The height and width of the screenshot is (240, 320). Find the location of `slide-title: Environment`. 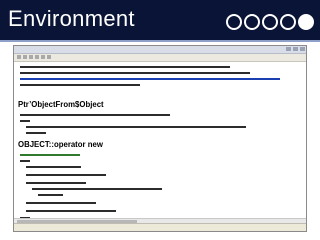

slide-title: Environment is located at coordinates (71, 18).